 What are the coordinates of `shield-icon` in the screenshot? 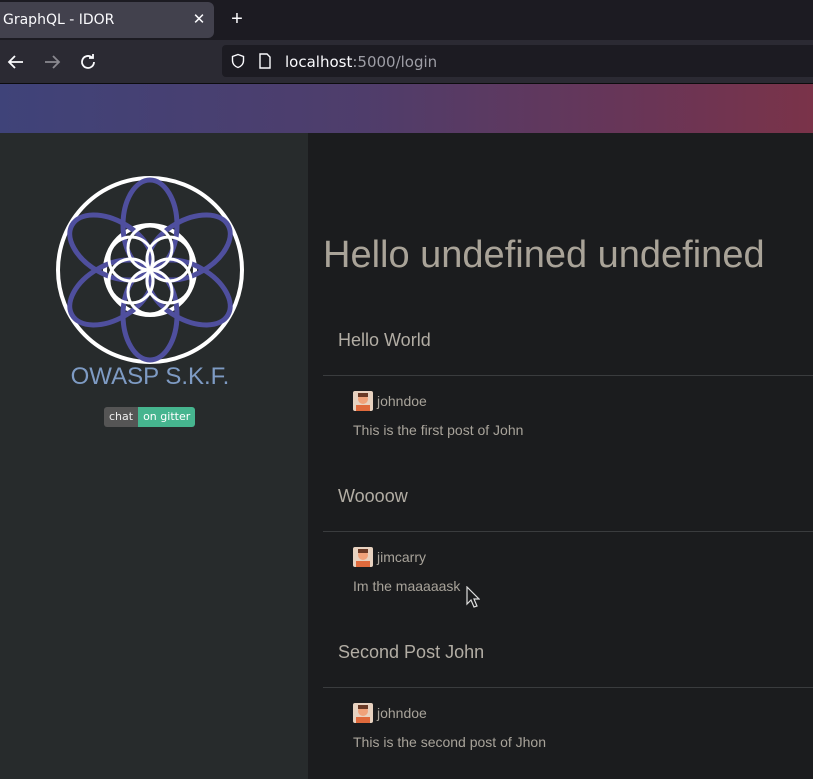 It's located at (238, 63).